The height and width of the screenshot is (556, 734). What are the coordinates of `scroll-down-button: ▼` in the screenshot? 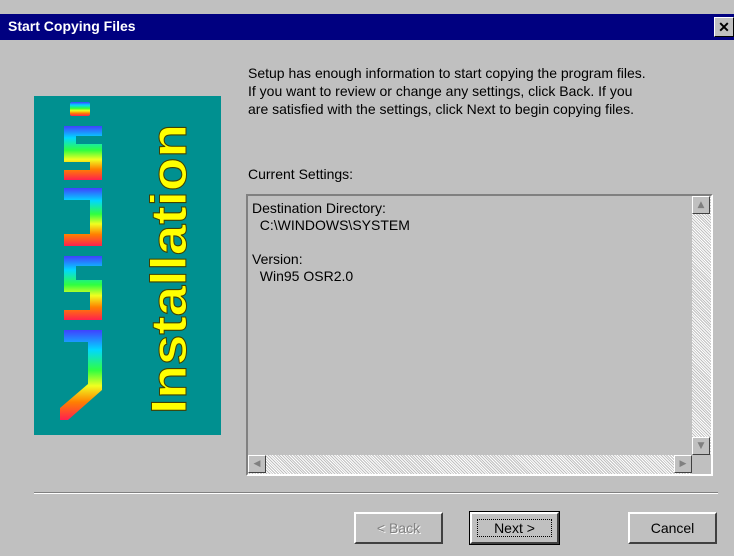 It's located at (701, 446).